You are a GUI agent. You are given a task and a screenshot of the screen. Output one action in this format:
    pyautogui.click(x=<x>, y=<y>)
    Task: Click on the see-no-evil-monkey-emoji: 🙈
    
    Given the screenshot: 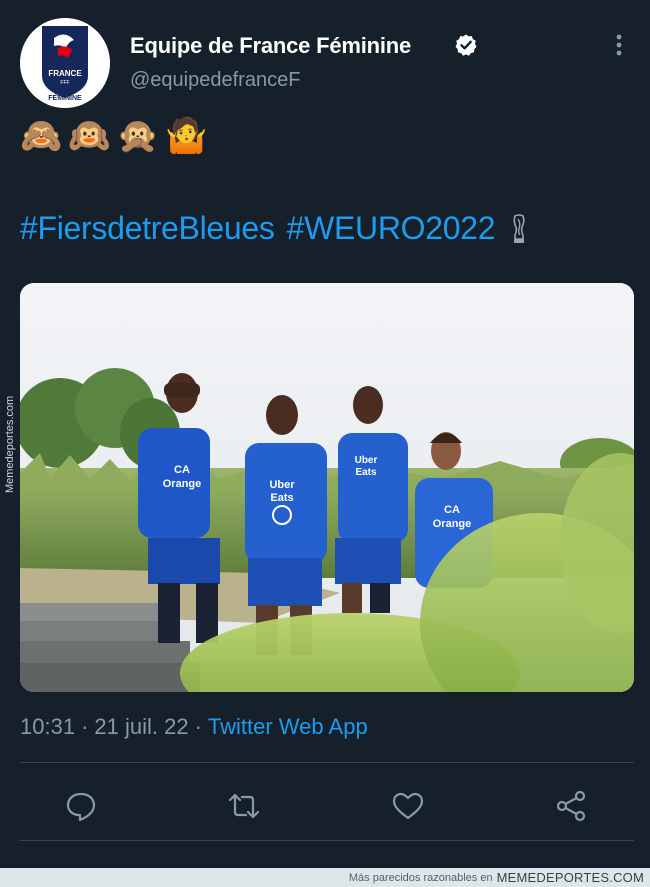 What is the action you would take?
    pyautogui.click(x=41, y=136)
    